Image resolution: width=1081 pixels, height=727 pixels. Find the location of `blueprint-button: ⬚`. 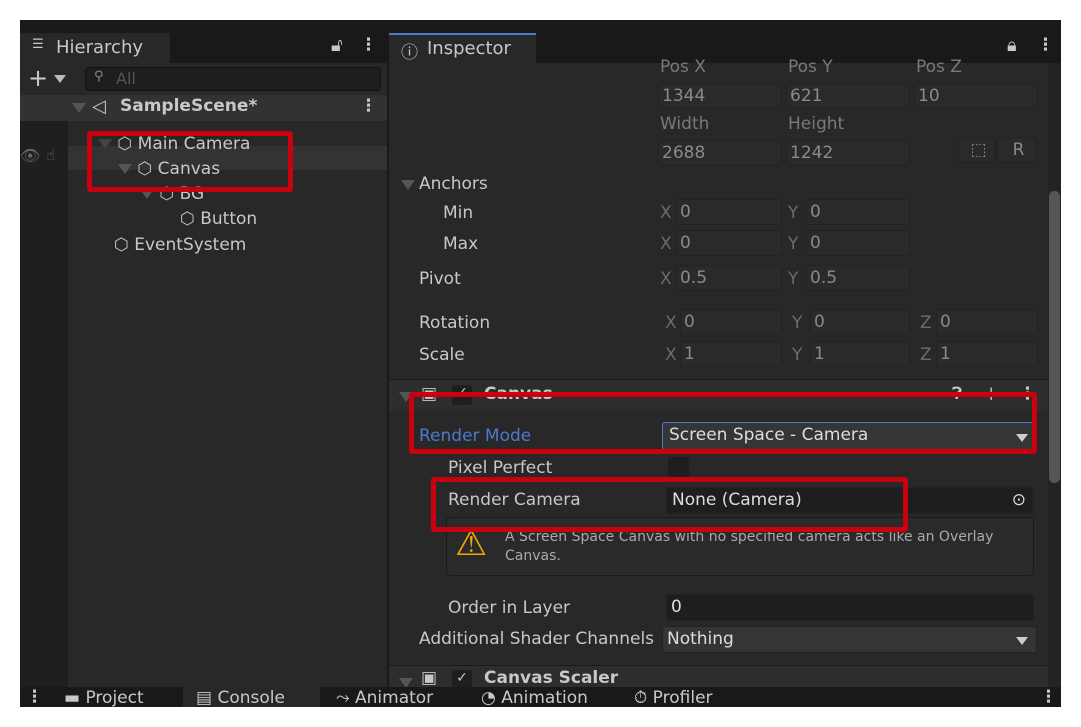

blueprint-button: ⬚ is located at coordinates (977, 150).